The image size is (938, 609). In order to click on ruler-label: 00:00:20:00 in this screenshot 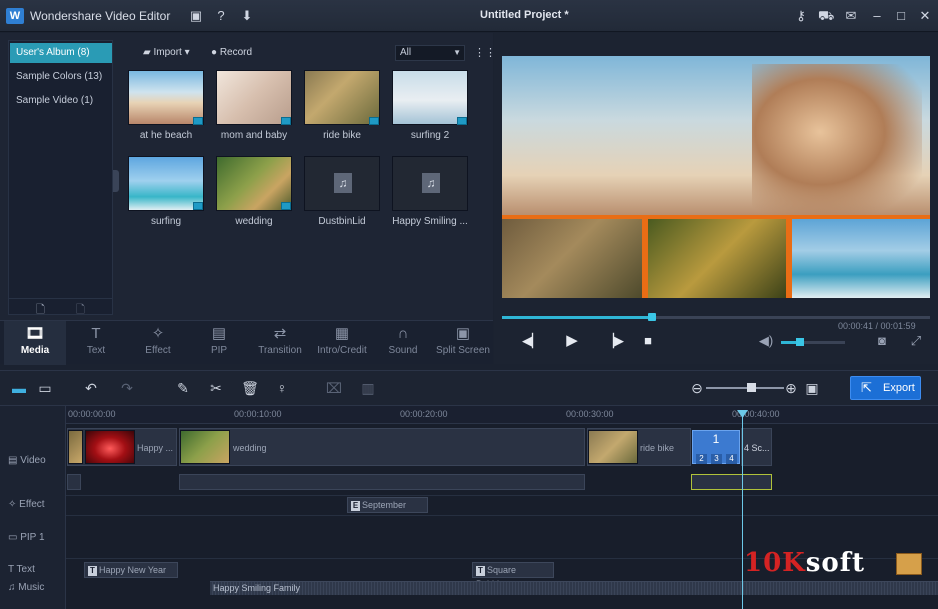, I will do `click(424, 414)`.